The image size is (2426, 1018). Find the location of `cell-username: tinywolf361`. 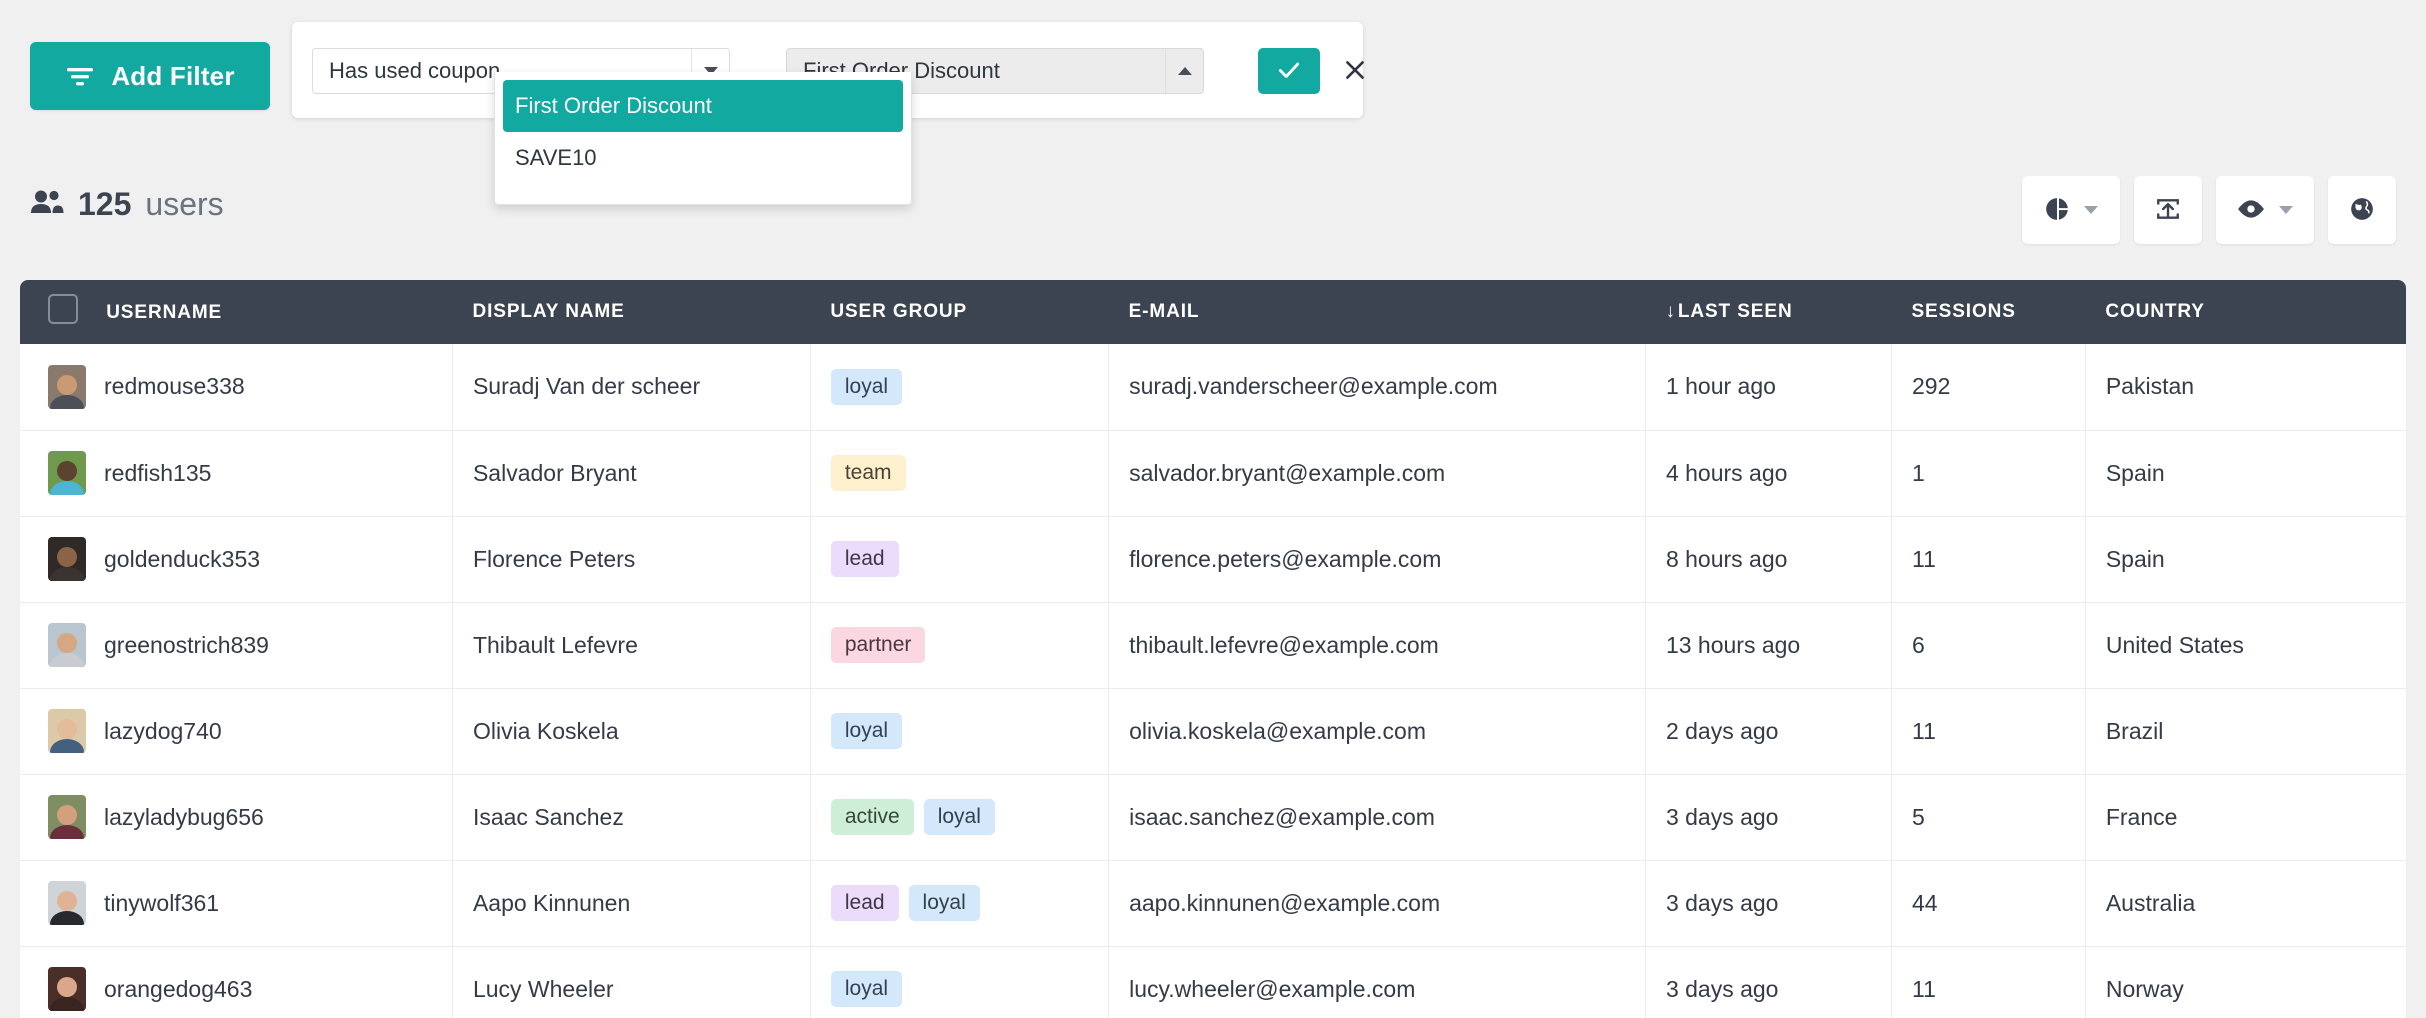

cell-username: tinywolf361 is located at coordinates (236, 903).